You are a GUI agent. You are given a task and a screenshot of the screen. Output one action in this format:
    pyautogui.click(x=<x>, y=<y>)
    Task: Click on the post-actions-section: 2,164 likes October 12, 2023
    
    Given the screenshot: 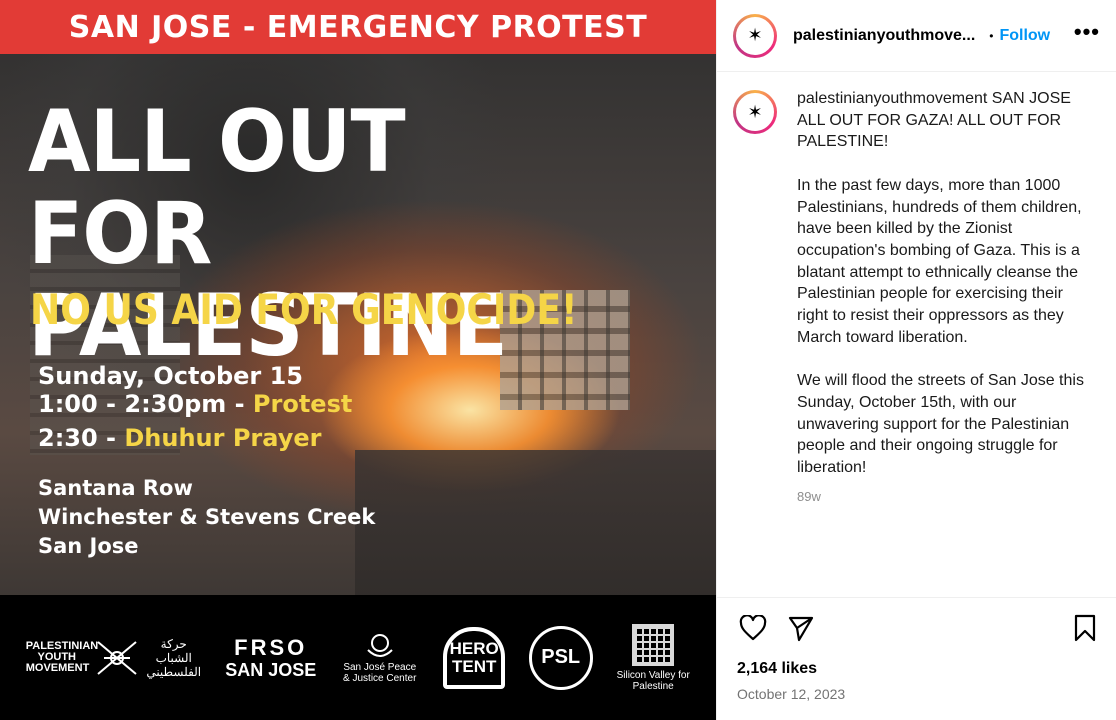 What is the action you would take?
    pyautogui.click(x=916, y=649)
    